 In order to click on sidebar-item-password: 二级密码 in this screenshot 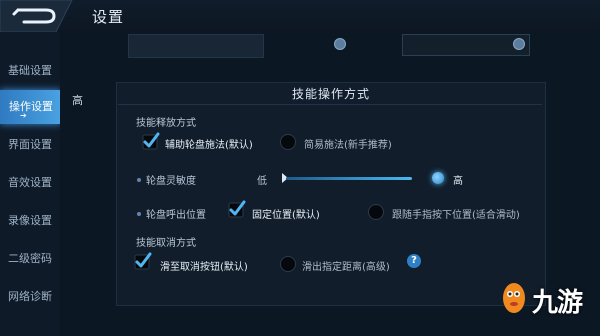, I will do `click(30, 259)`.